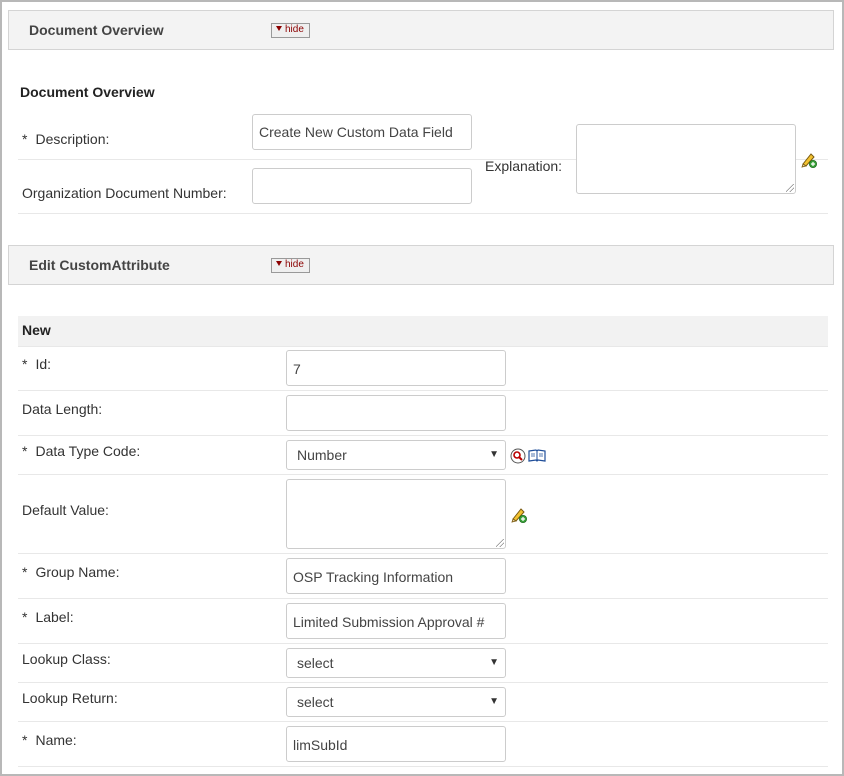 The height and width of the screenshot is (776, 844). What do you see at coordinates (423, 331) in the screenshot?
I see `new-section-band` at bounding box center [423, 331].